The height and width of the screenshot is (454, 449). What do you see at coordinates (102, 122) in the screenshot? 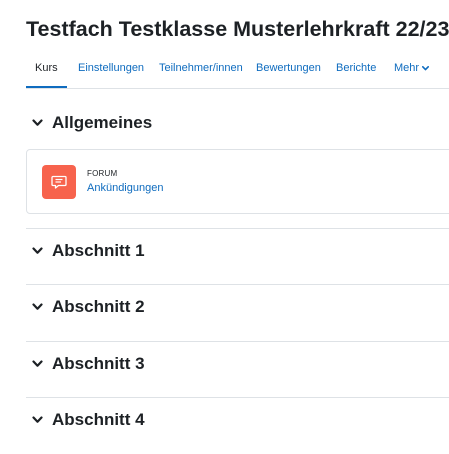
I see `section-title: Allgemeines` at bounding box center [102, 122].